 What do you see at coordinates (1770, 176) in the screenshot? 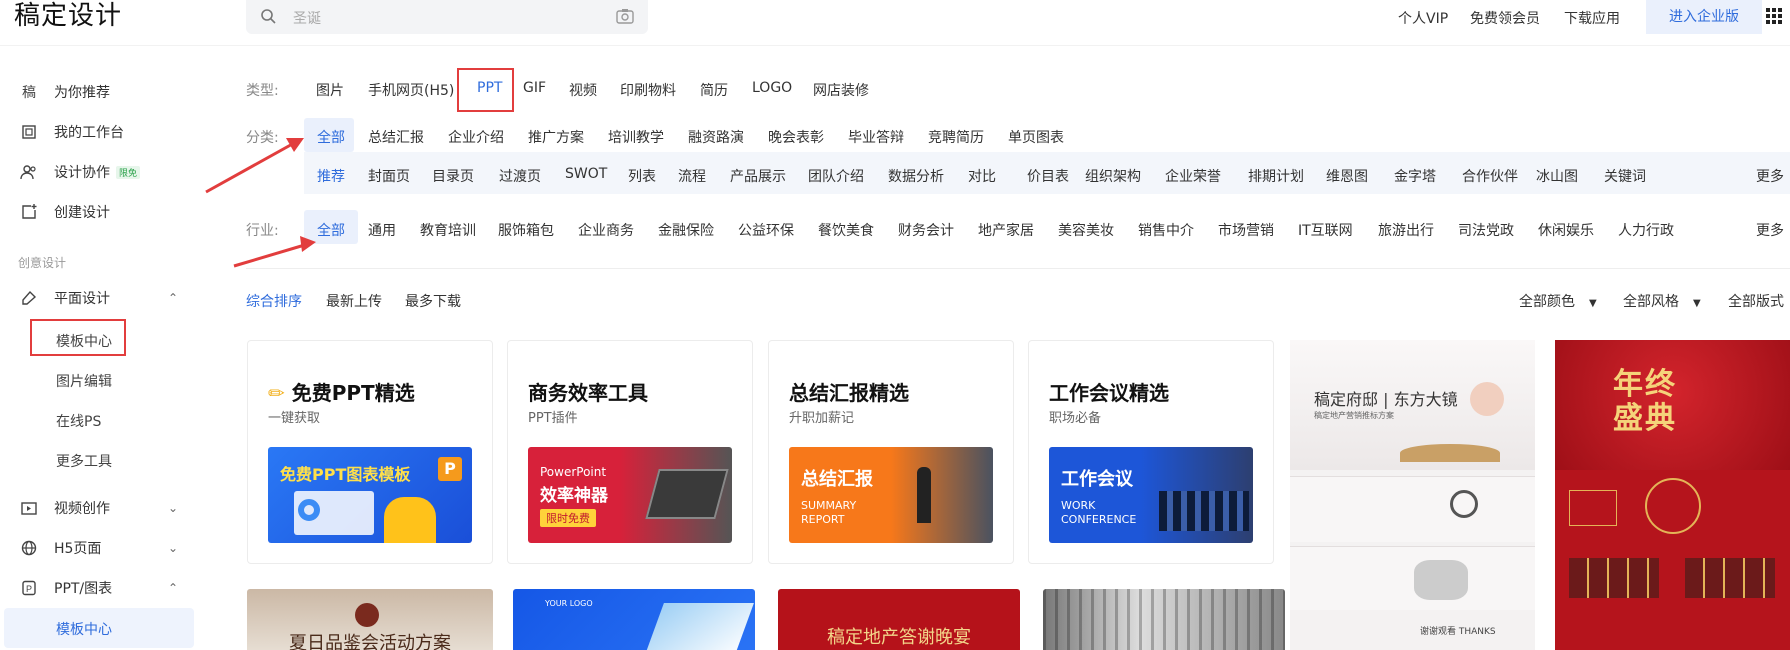
I see `subcategory-more: 更多` at bounding box center [1770, 176].